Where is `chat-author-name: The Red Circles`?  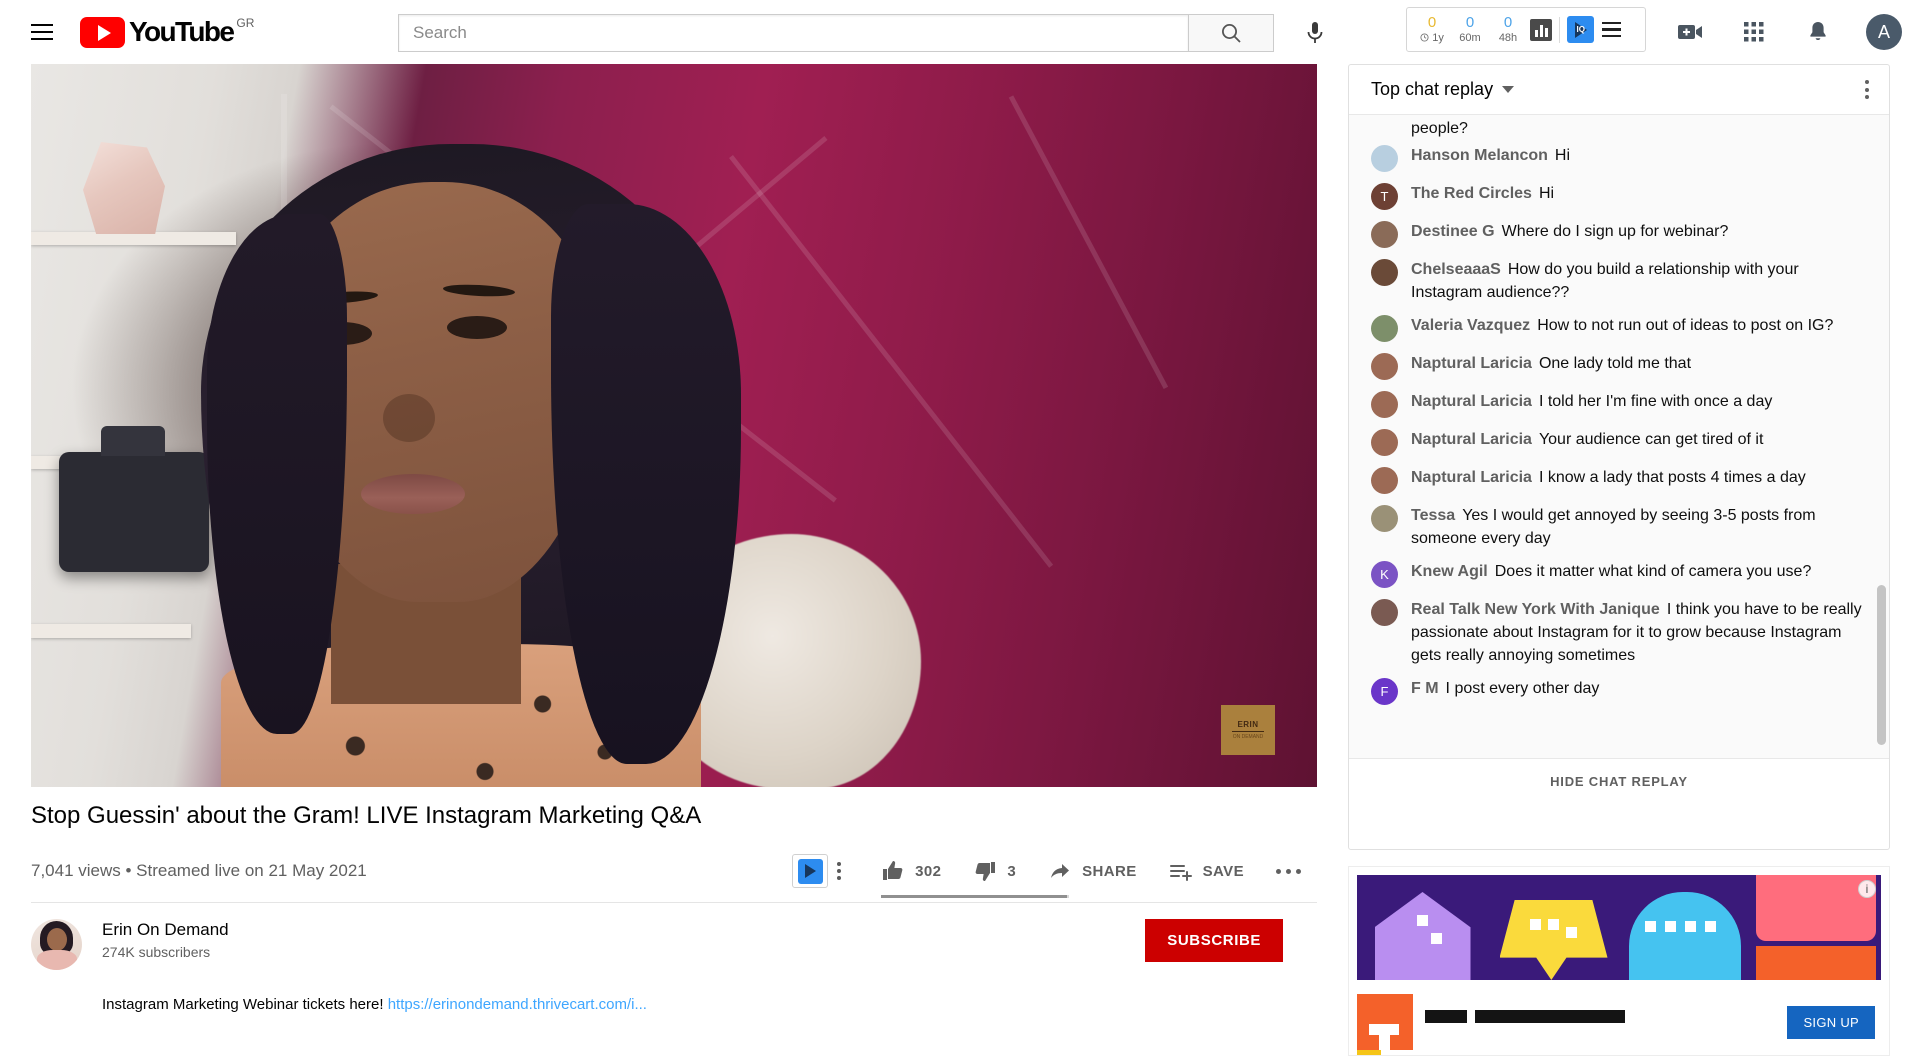 chat-author-name: The Red Circles is located at coordinates (1471, 193).